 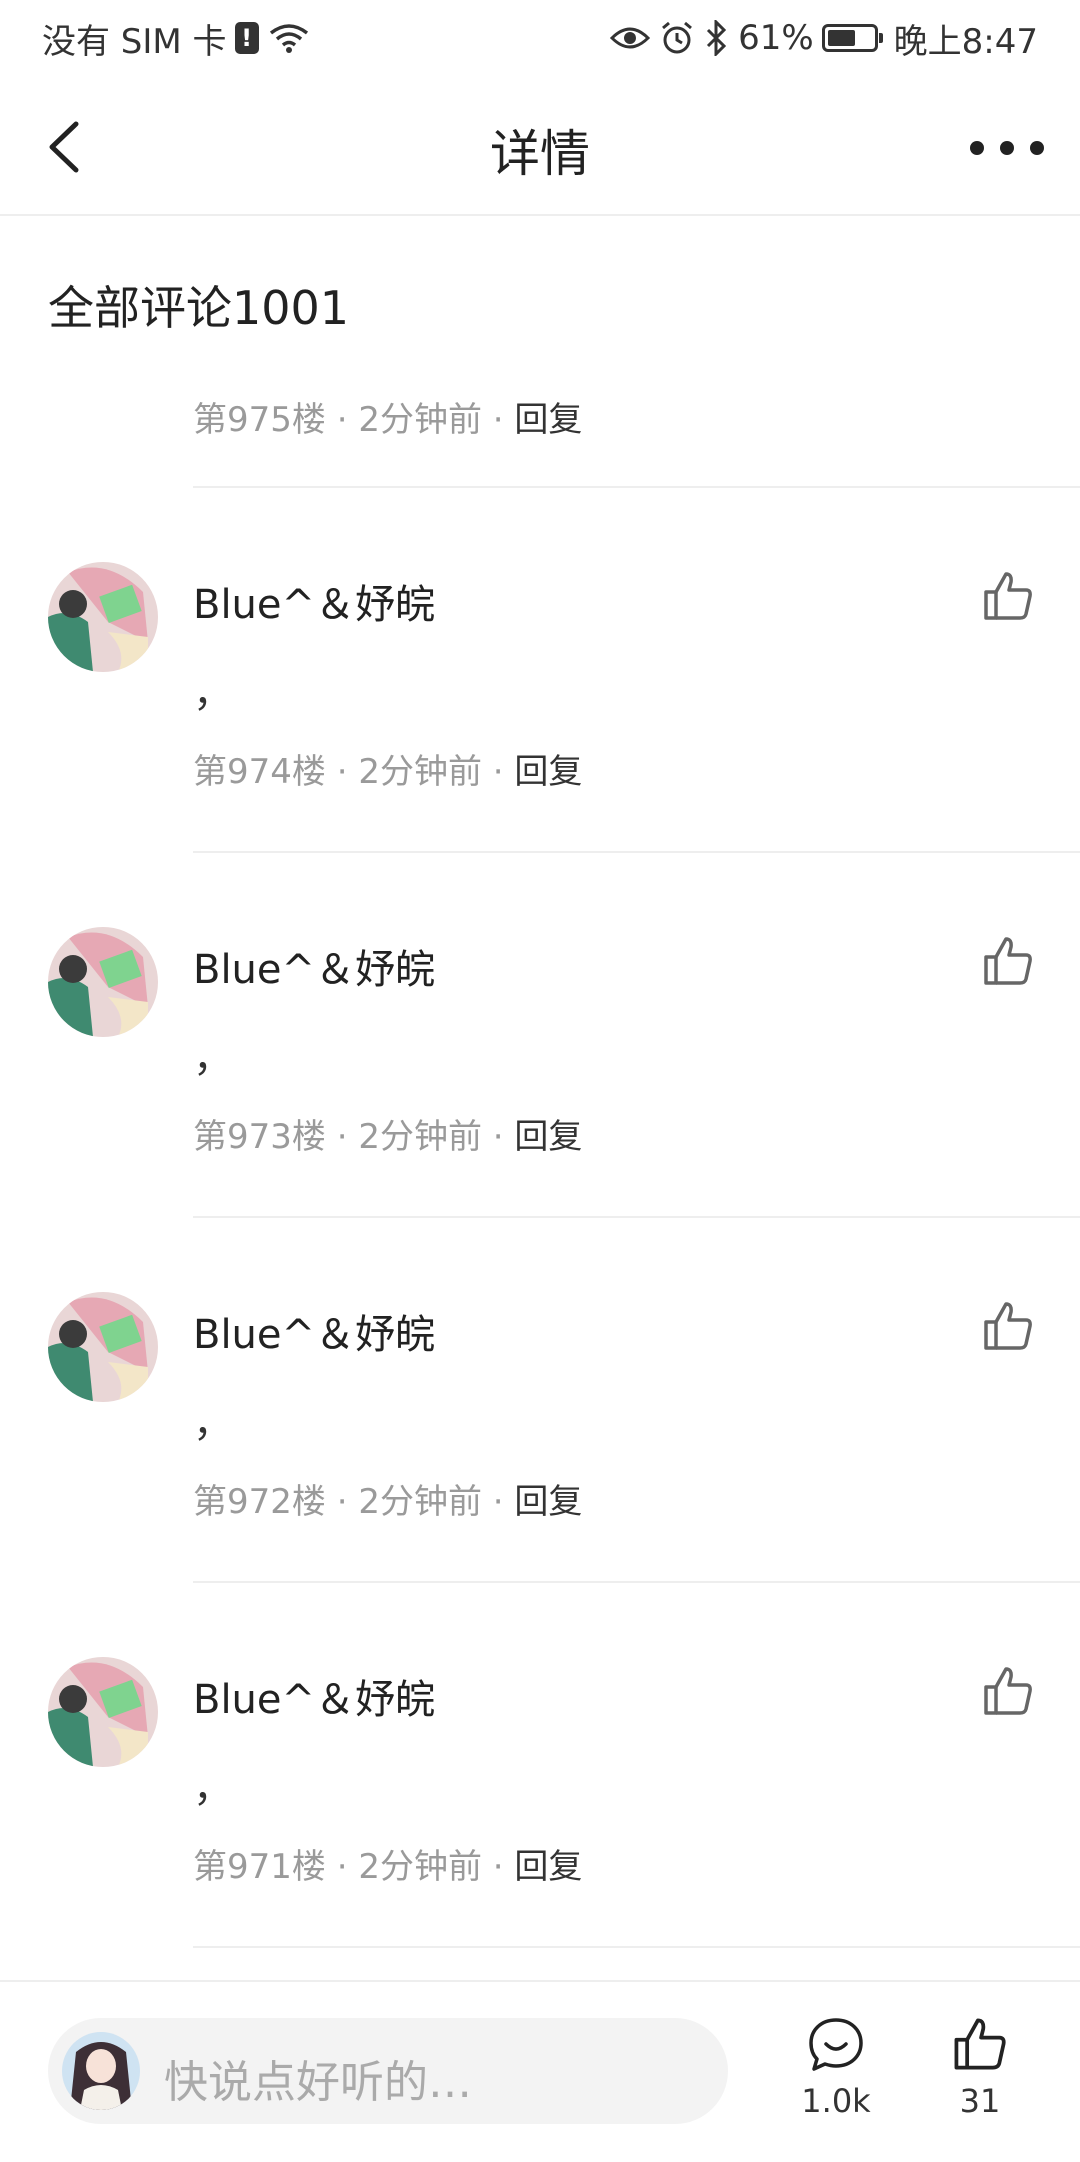 I want to click on battery-percent: 61%, so click(x=776, y=38).